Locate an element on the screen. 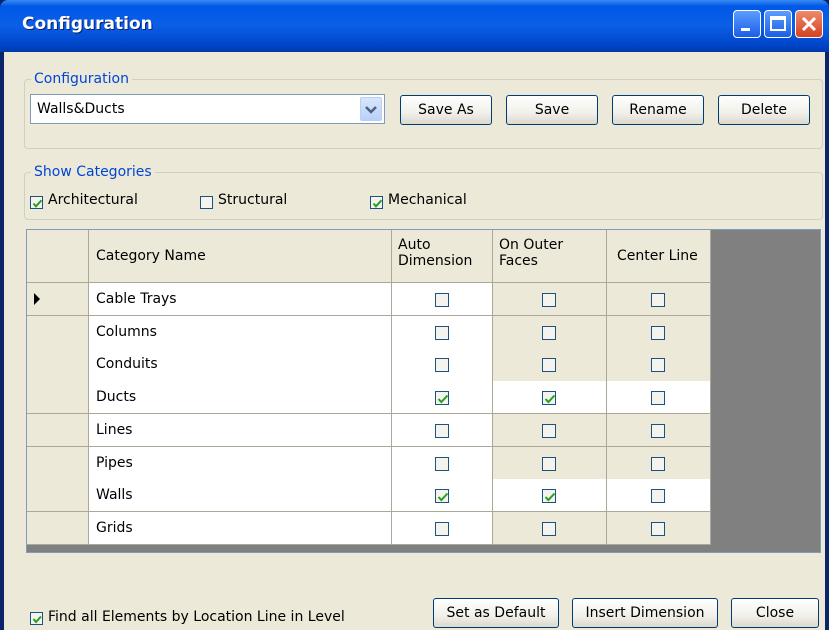  set-as-default-button: Set as Default is located at coordinates (496, 613).